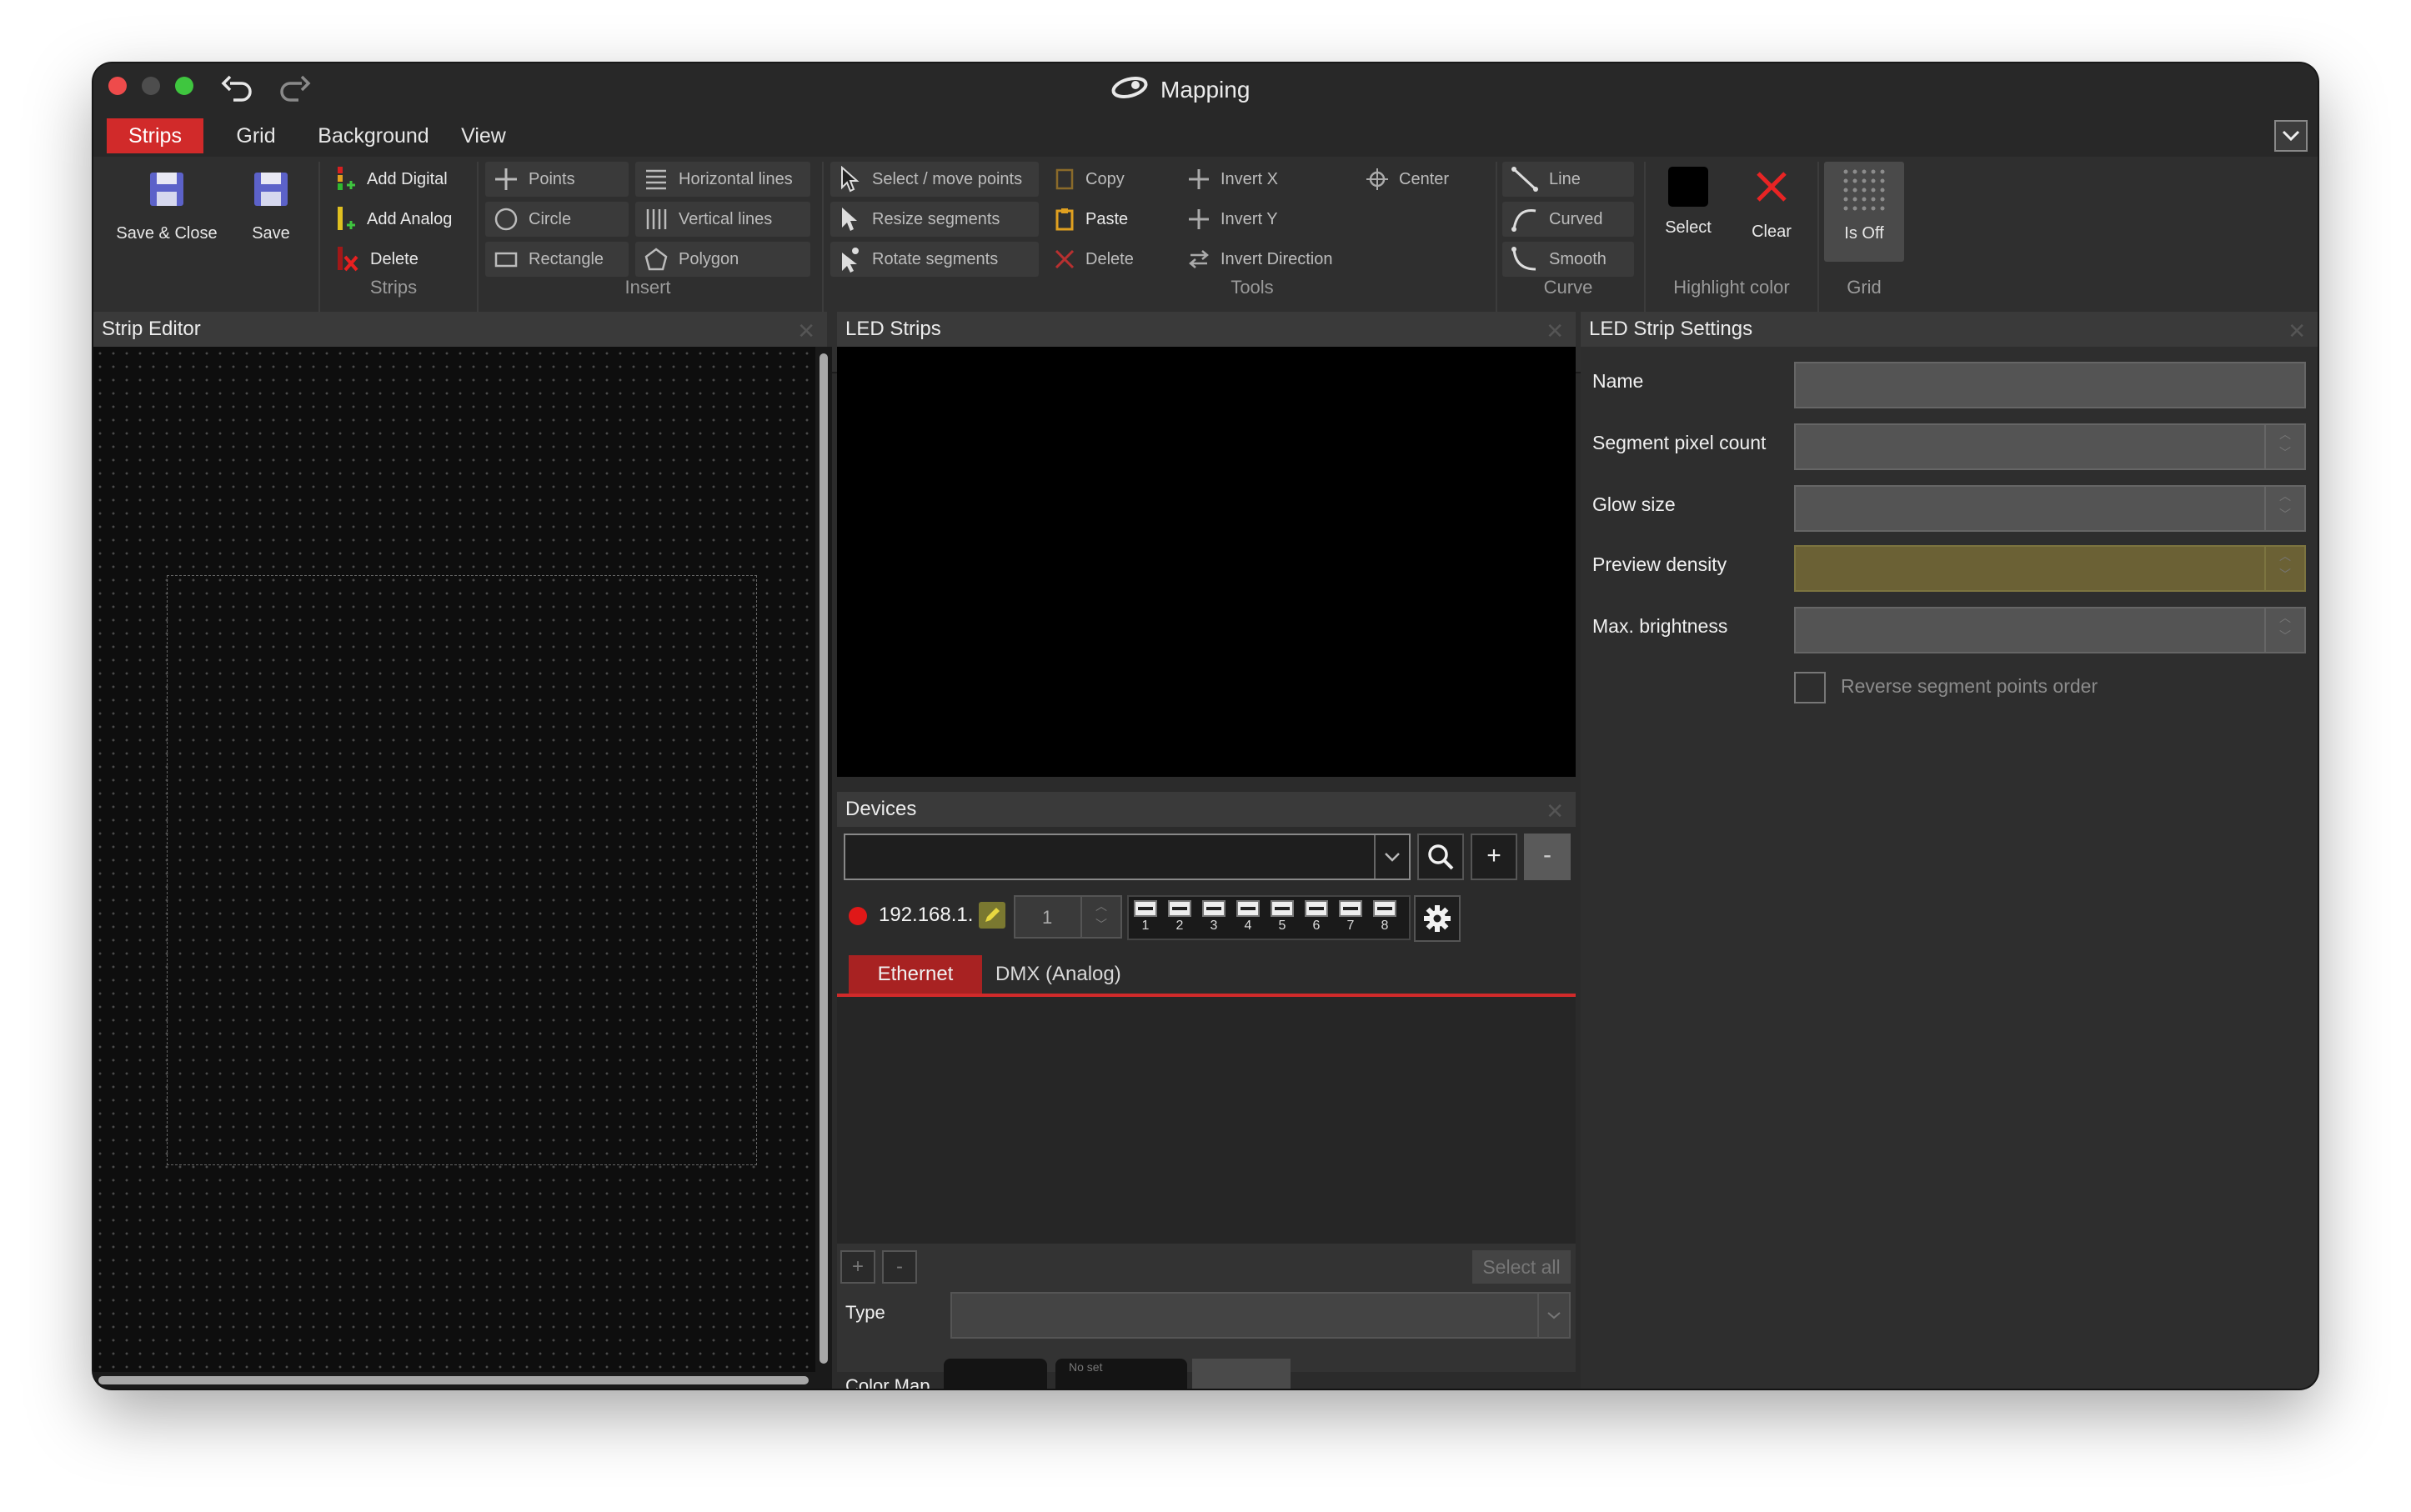  I want to click on invert-direction-button: Invert Direction, so click(1260, 259).